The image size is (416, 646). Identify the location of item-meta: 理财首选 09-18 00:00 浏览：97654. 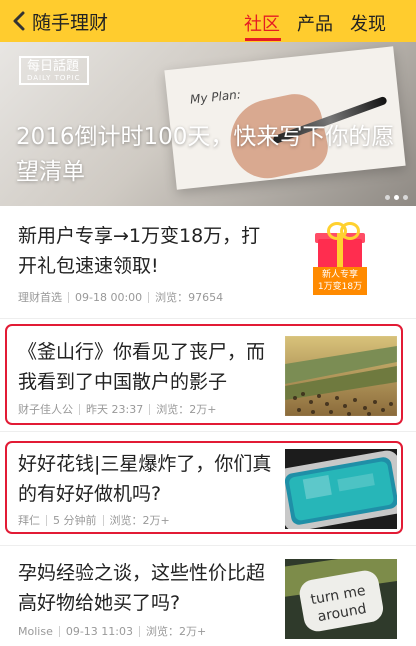
(120, 297).